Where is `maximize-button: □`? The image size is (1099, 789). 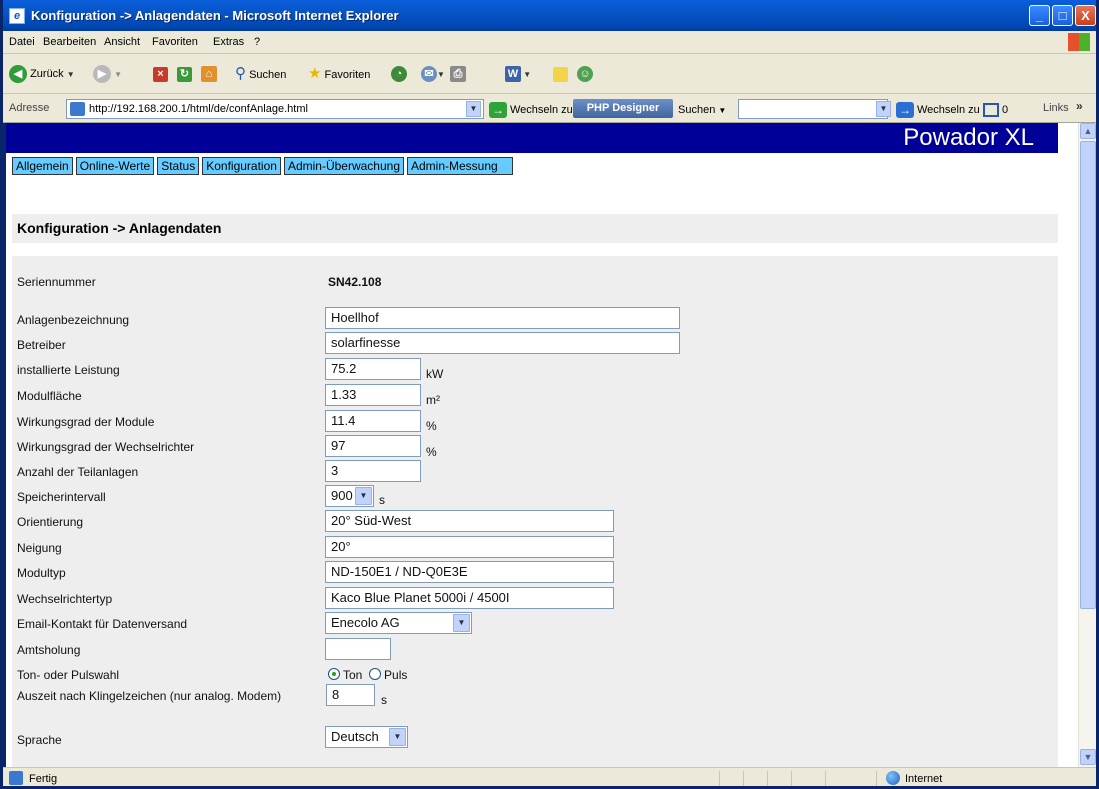 maximize-button: □ is located at coordinates (1062, 15).